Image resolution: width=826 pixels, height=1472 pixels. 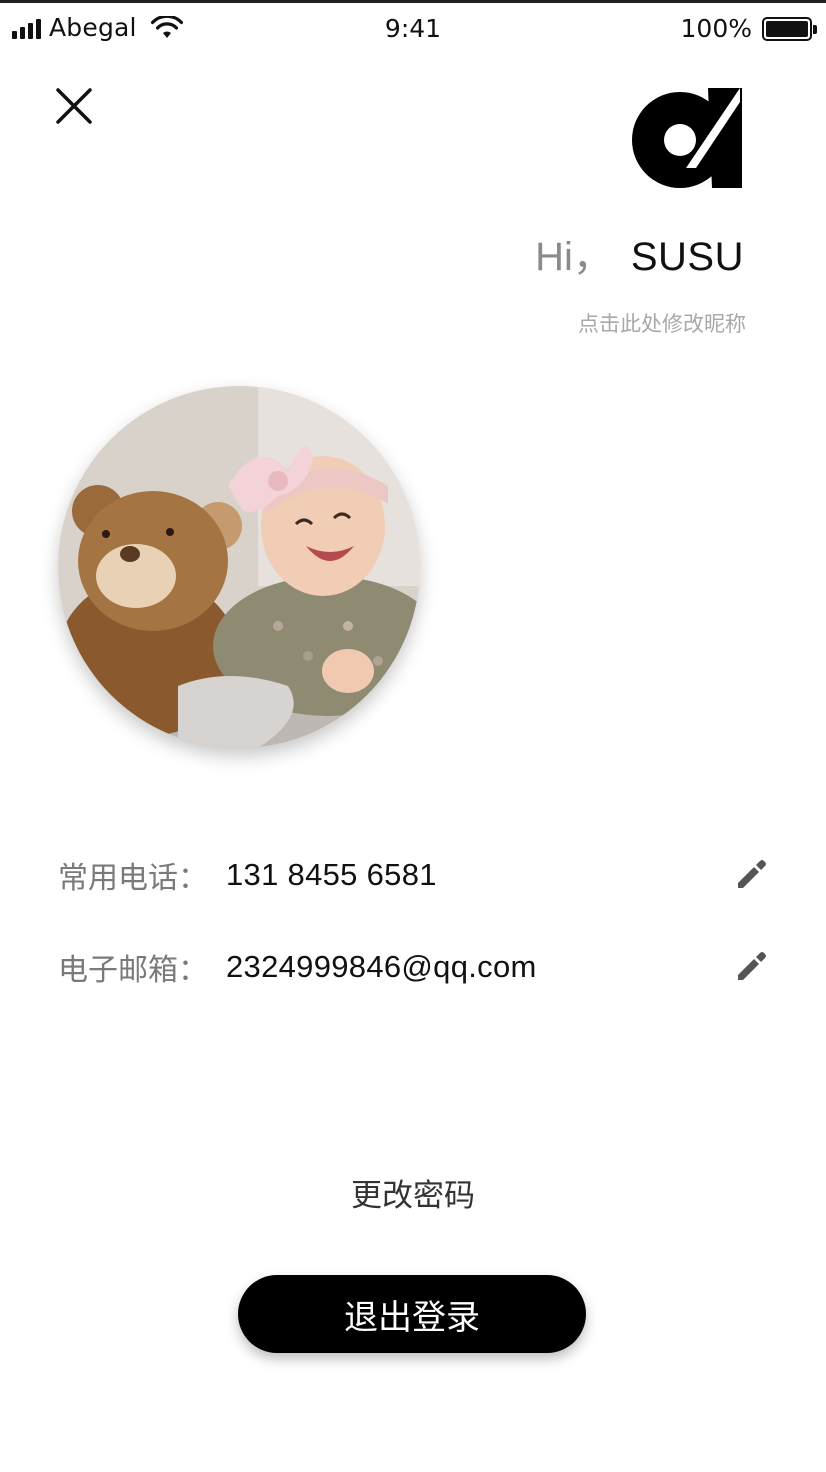 What do you see at coordinates (687, 138) in the screenshot?
I see `brand-logo` at bounding box center [687, 138].